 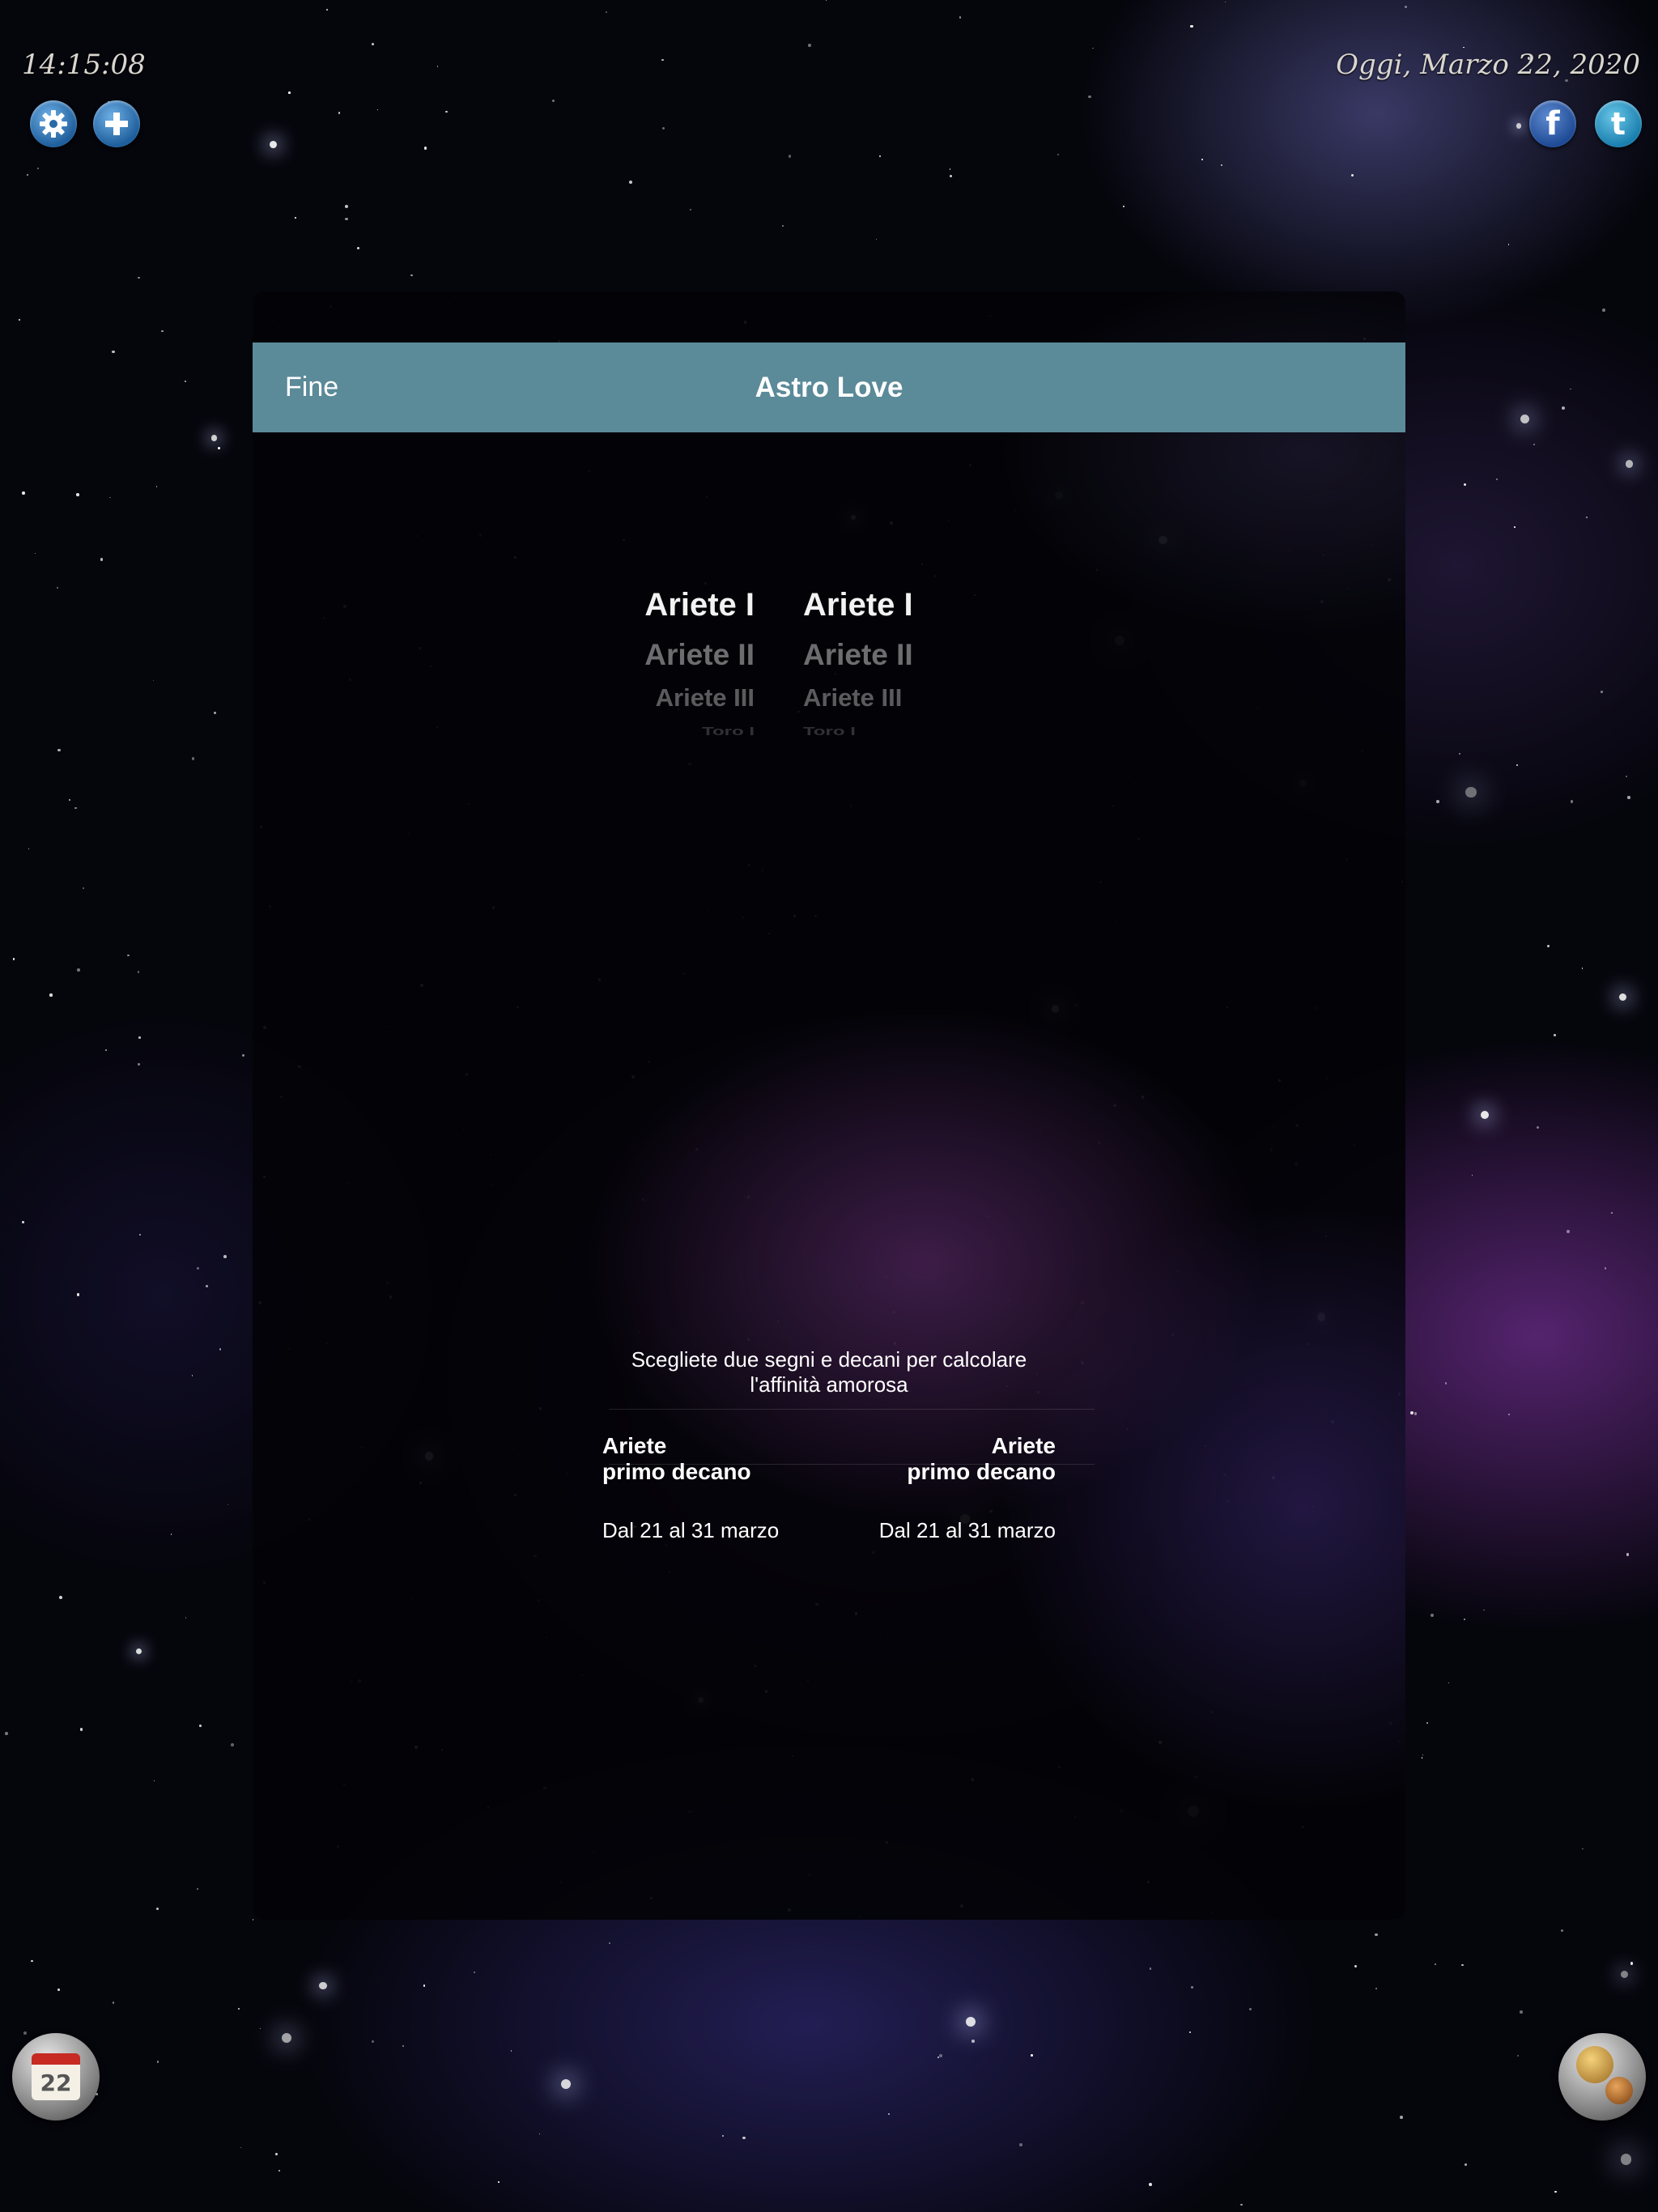 I want to click on settings-button, so click(x=53, y=123).